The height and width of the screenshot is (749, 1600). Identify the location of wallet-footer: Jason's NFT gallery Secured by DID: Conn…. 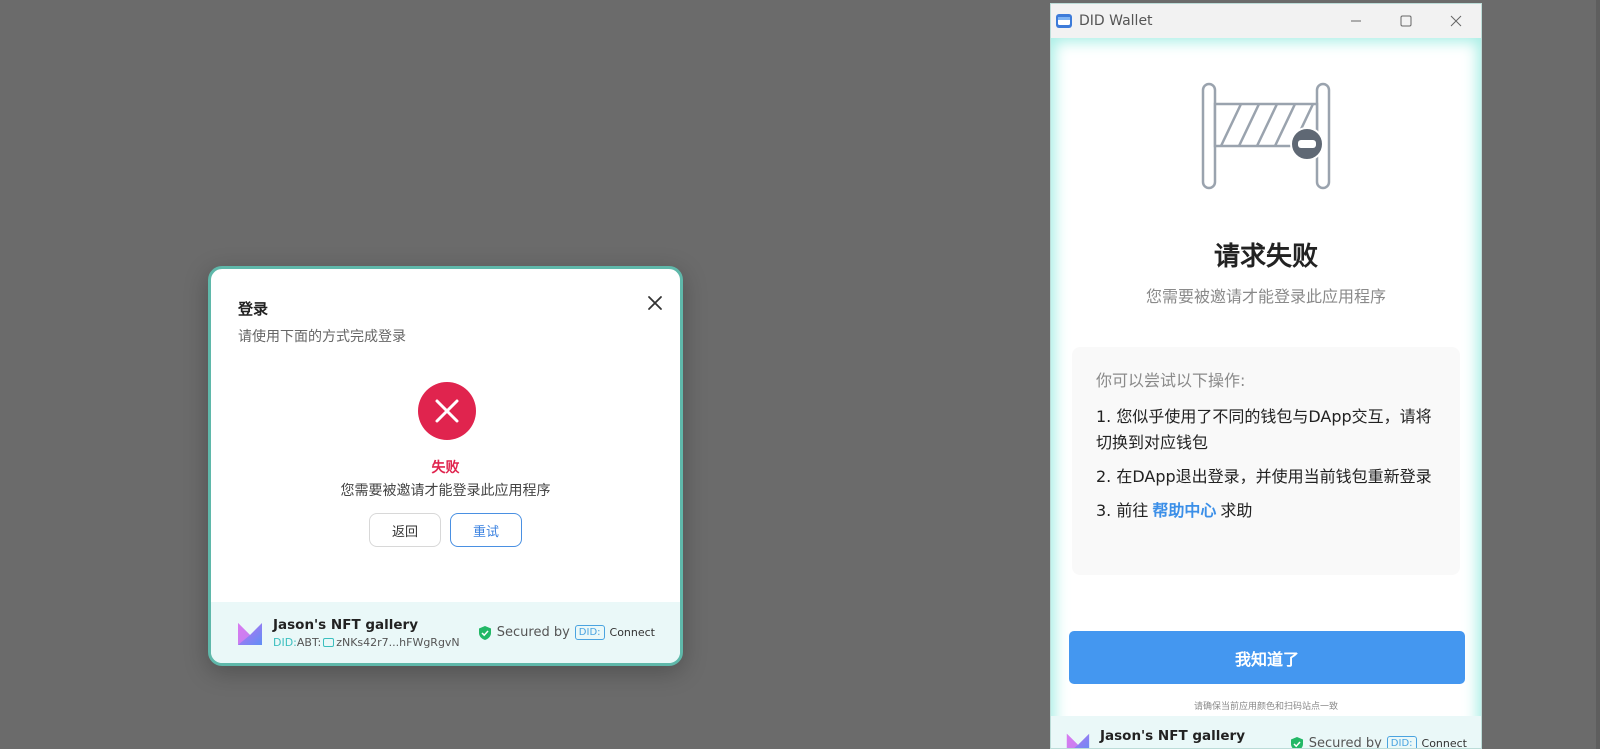
(1266, 732).